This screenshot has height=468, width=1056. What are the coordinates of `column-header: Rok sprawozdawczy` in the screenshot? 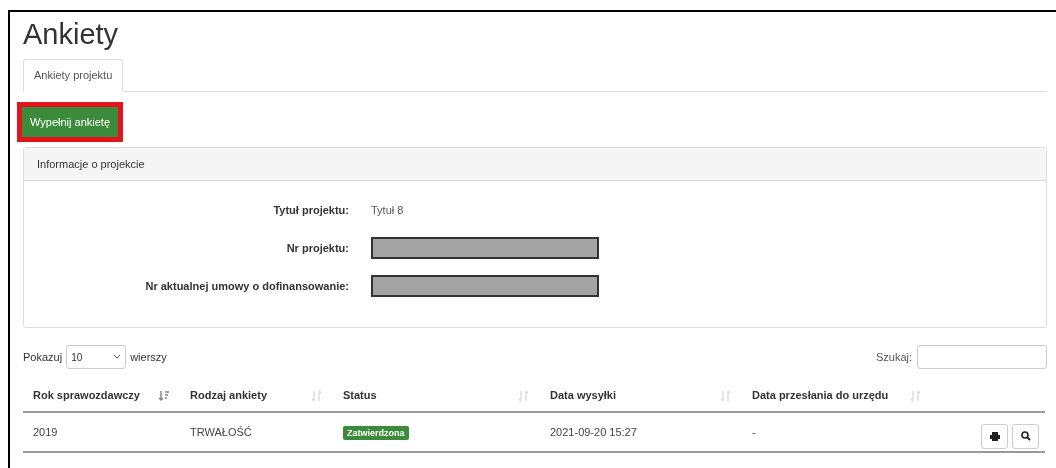 It's located at (86, 395).